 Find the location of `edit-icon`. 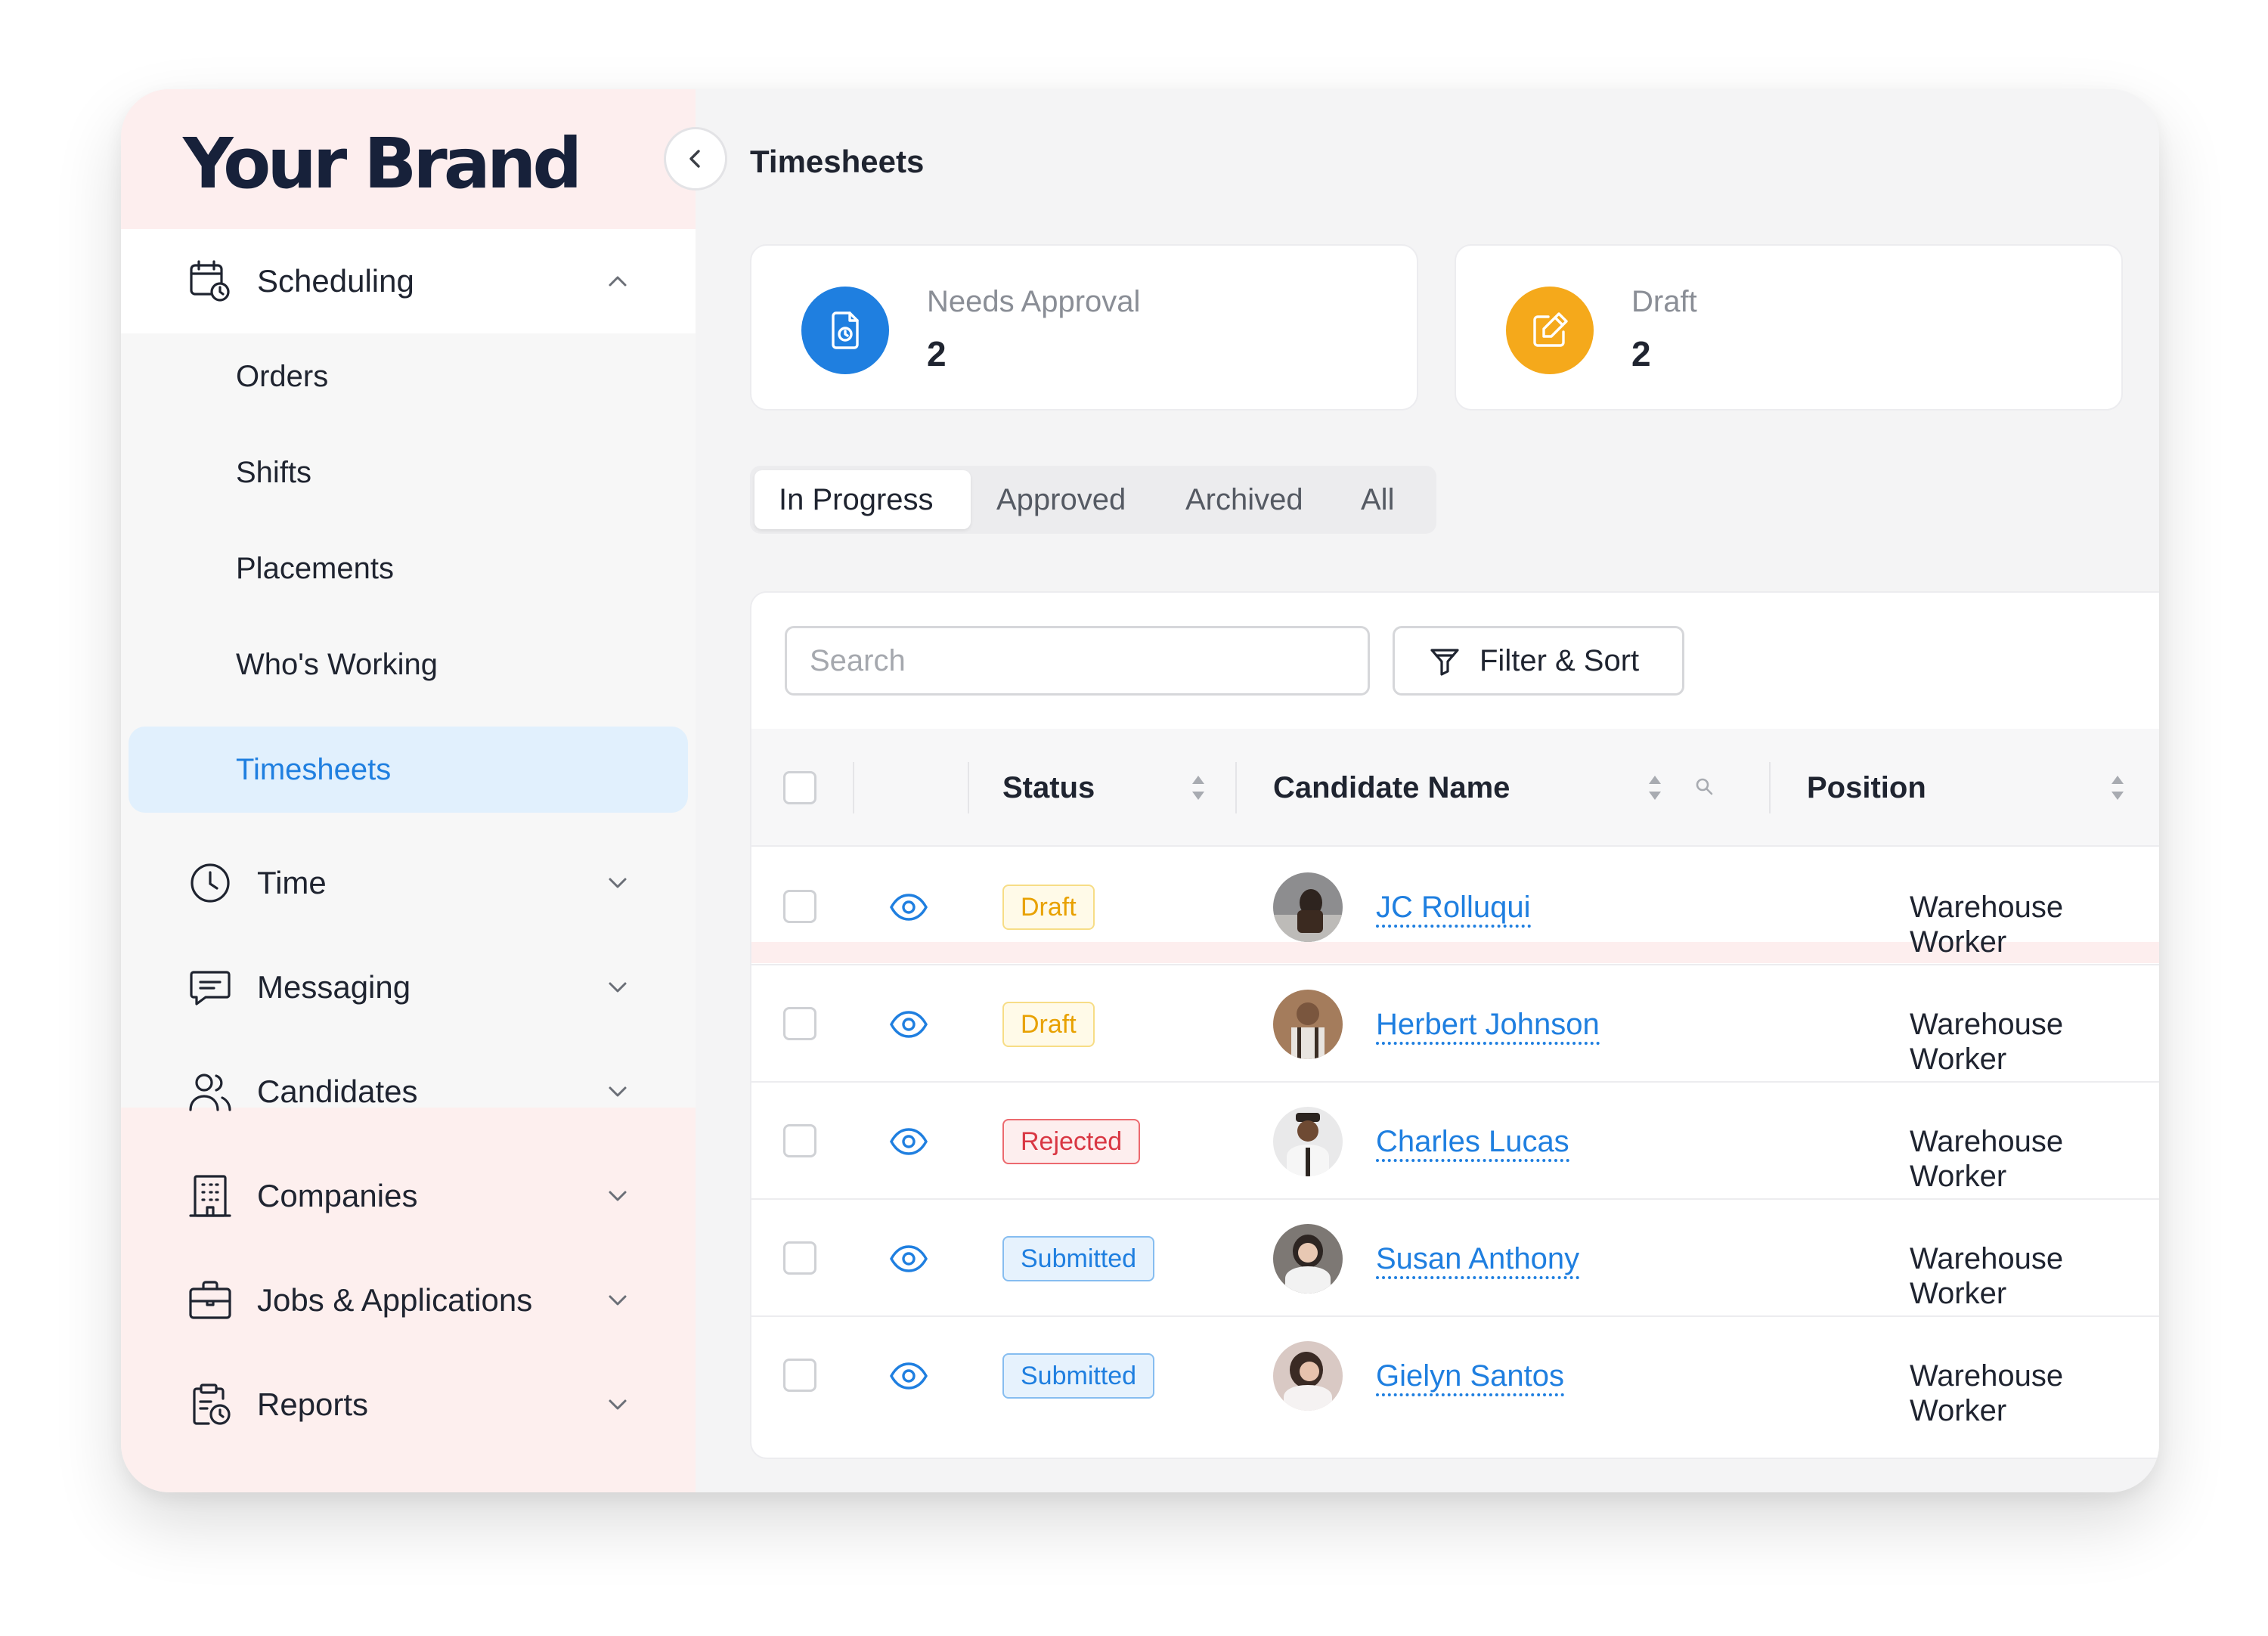

edit-icon is located at coordinates (1550, 330).